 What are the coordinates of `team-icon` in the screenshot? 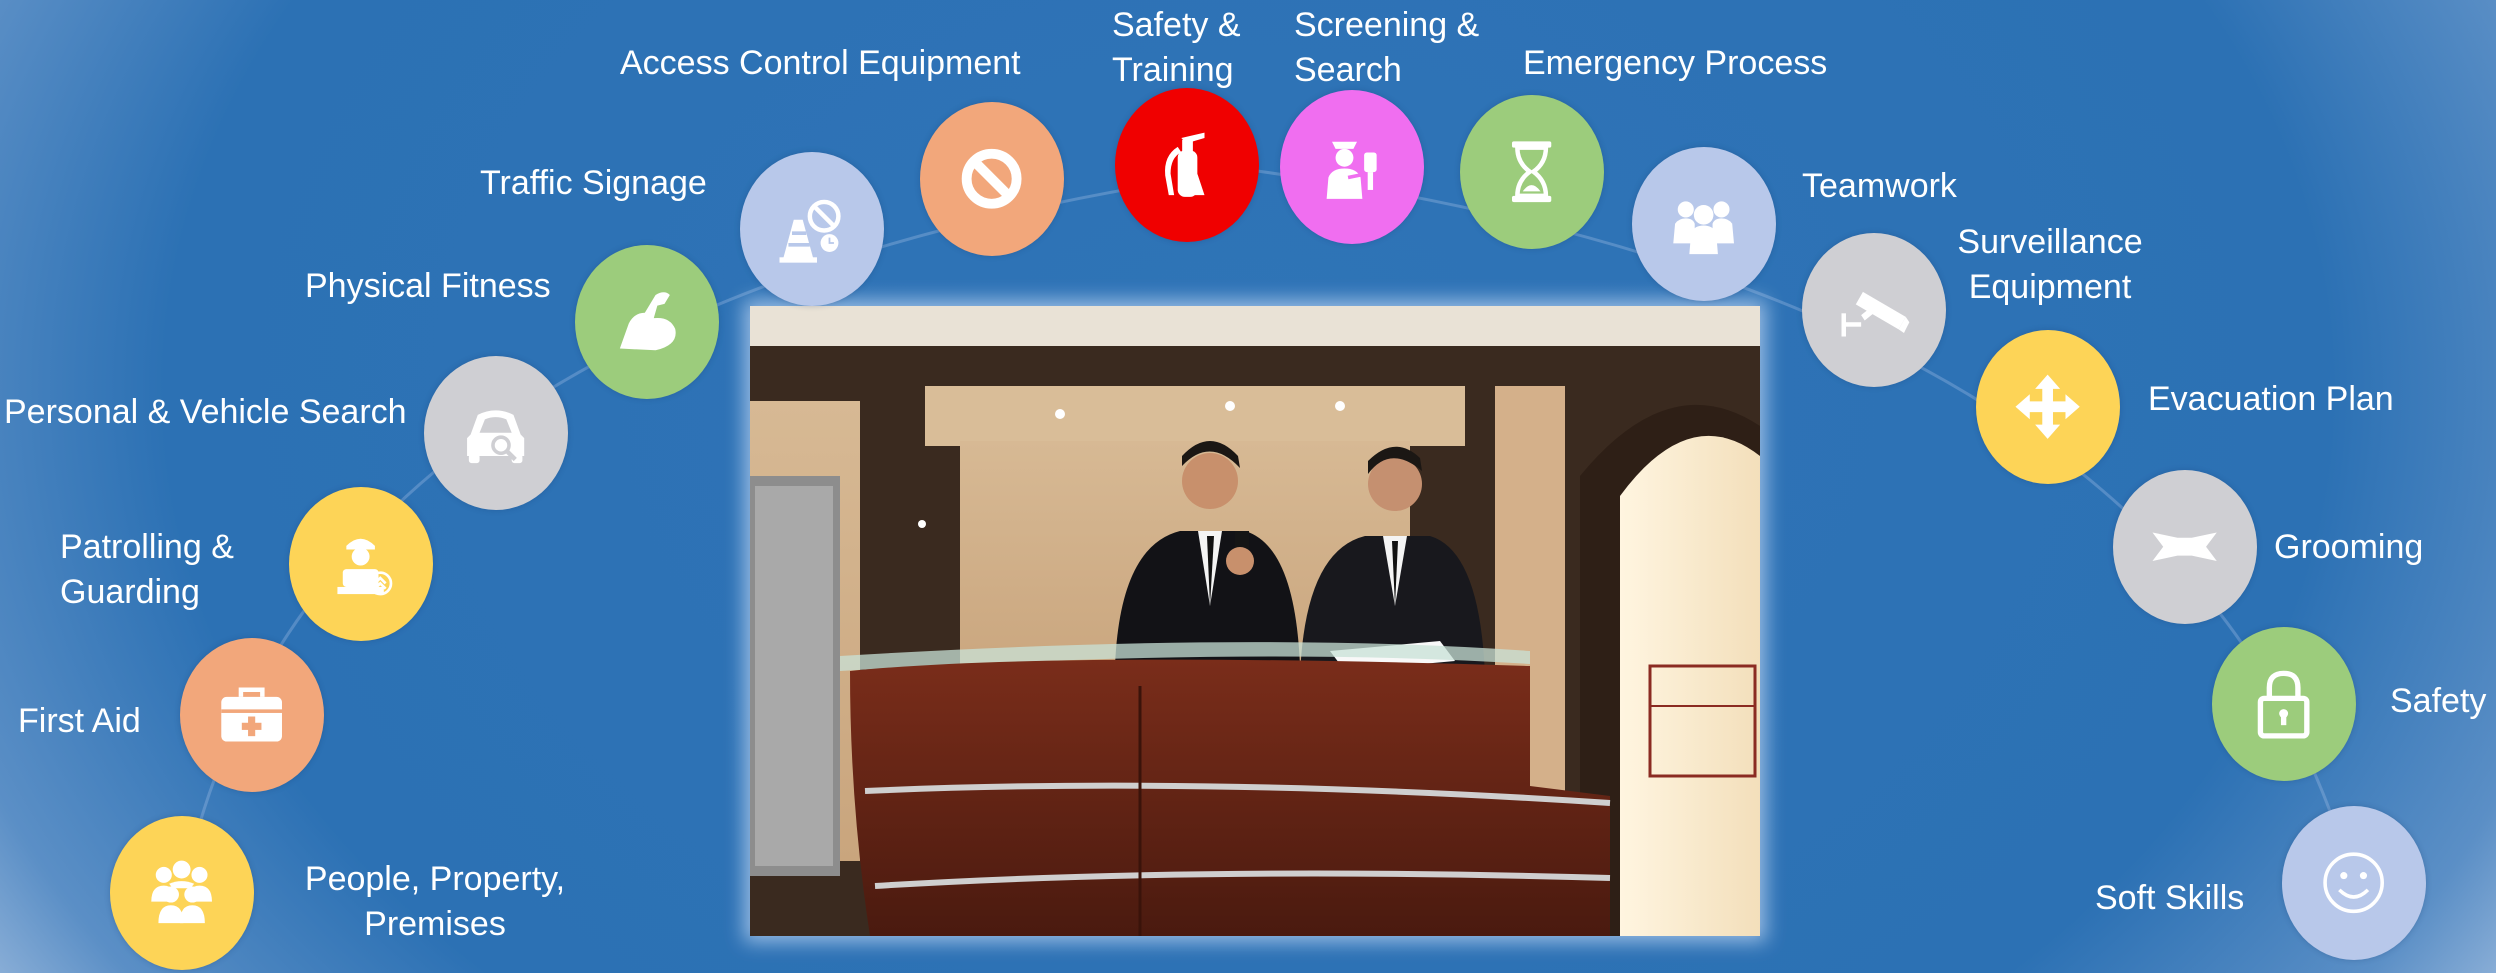 It's located at (1704, 228).